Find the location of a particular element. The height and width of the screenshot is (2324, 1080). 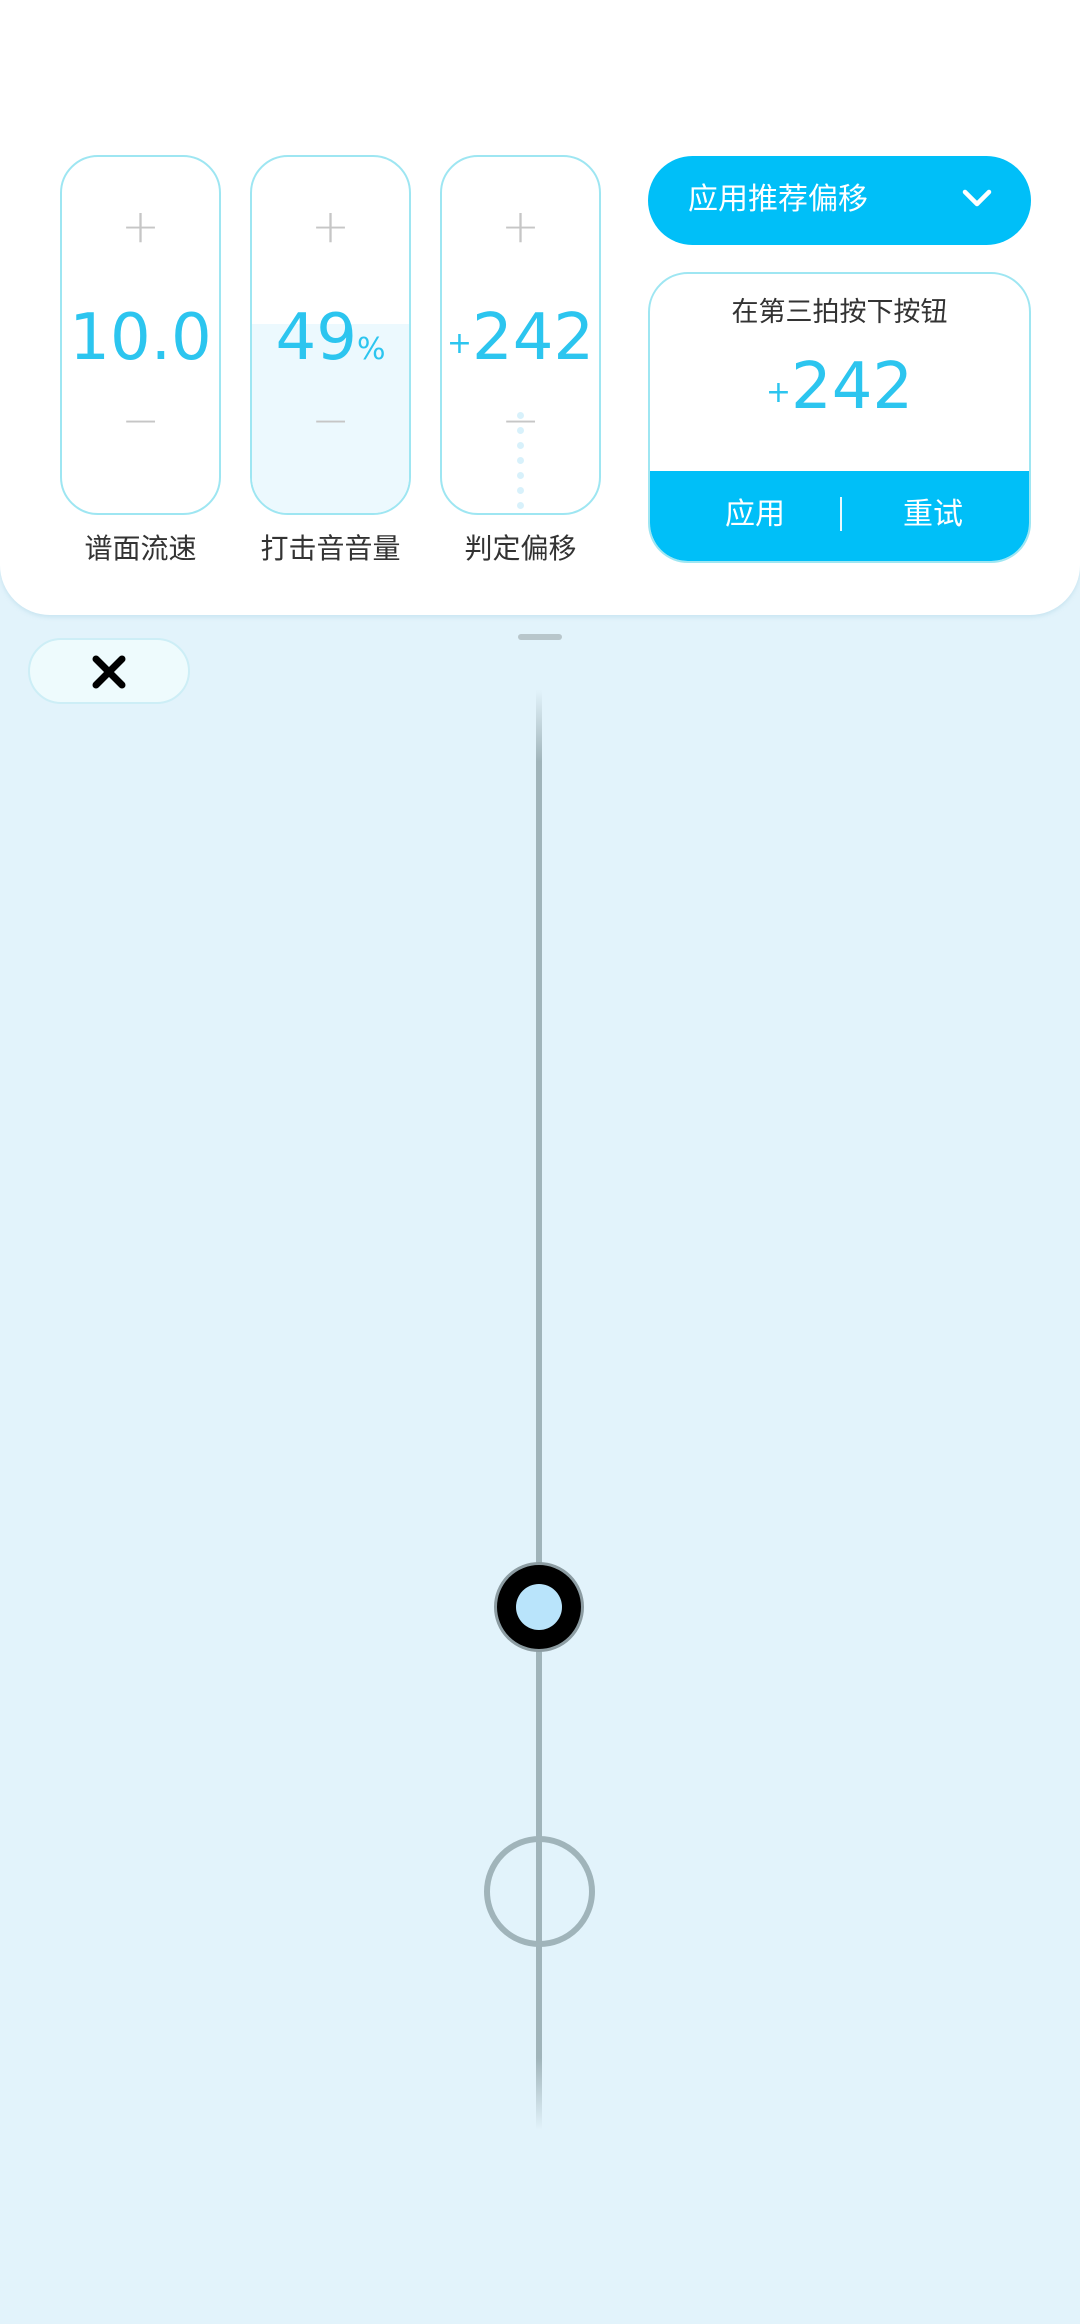

action-separator is located at coordinates (841, 514).